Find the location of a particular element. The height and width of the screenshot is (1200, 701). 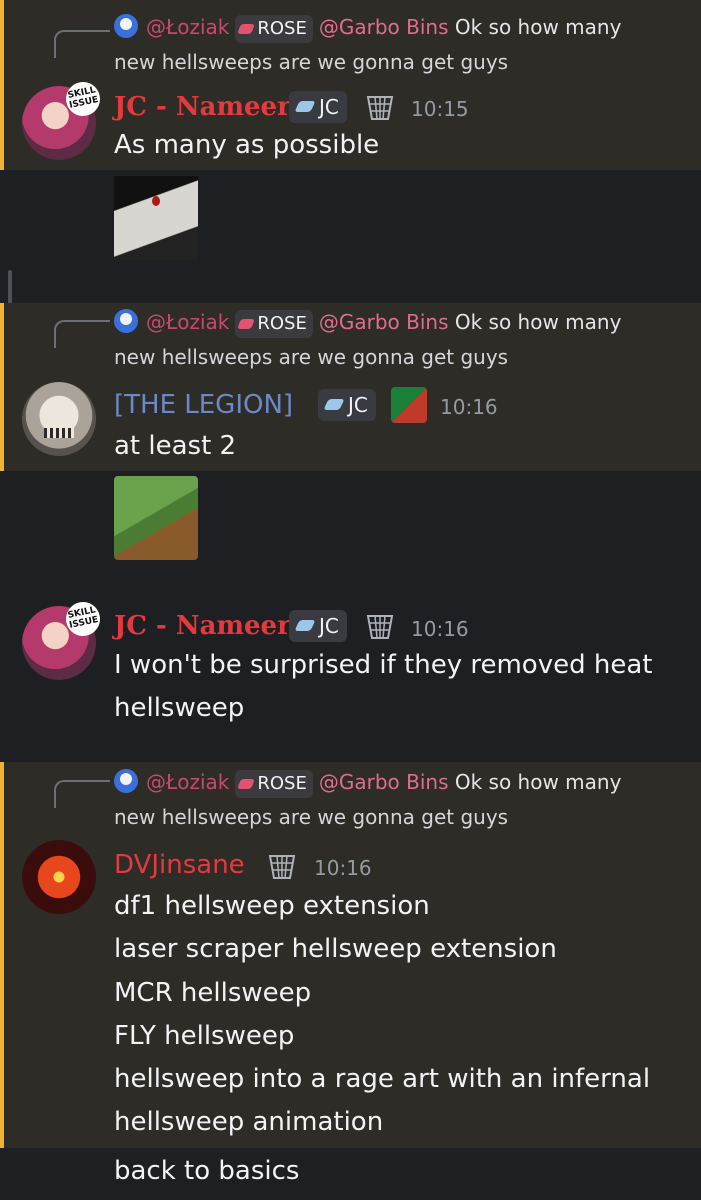

message-line: MCR hellsweep is located at coordinates (213, 993).